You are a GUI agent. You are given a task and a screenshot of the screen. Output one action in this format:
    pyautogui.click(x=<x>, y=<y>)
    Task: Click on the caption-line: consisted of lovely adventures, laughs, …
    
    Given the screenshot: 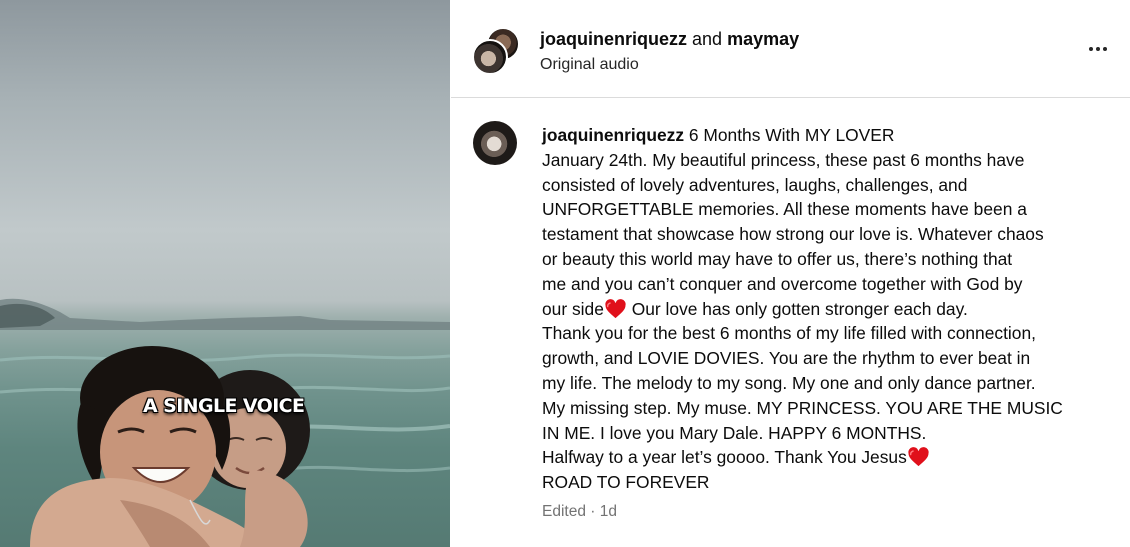 What is the action you would take?
    pyautogui.click(x=755, y=184)
    